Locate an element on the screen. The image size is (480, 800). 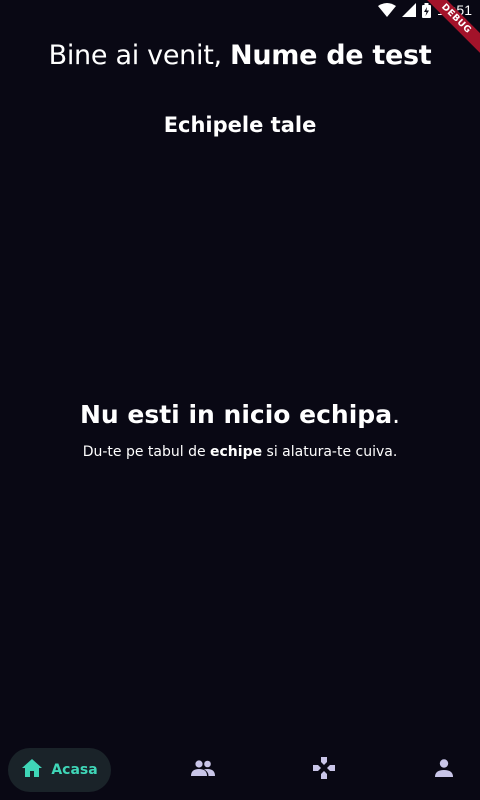
nav-item-teams is located at coordinates (203, 770).